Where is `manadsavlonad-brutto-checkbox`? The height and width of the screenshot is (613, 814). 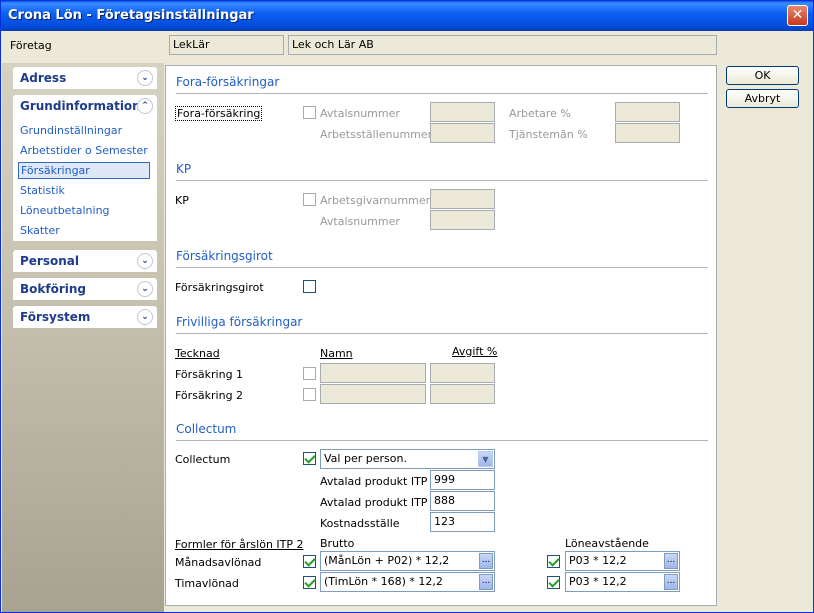
manadsavlonad-brutto-checkbox is located at coordinates (309, 561).